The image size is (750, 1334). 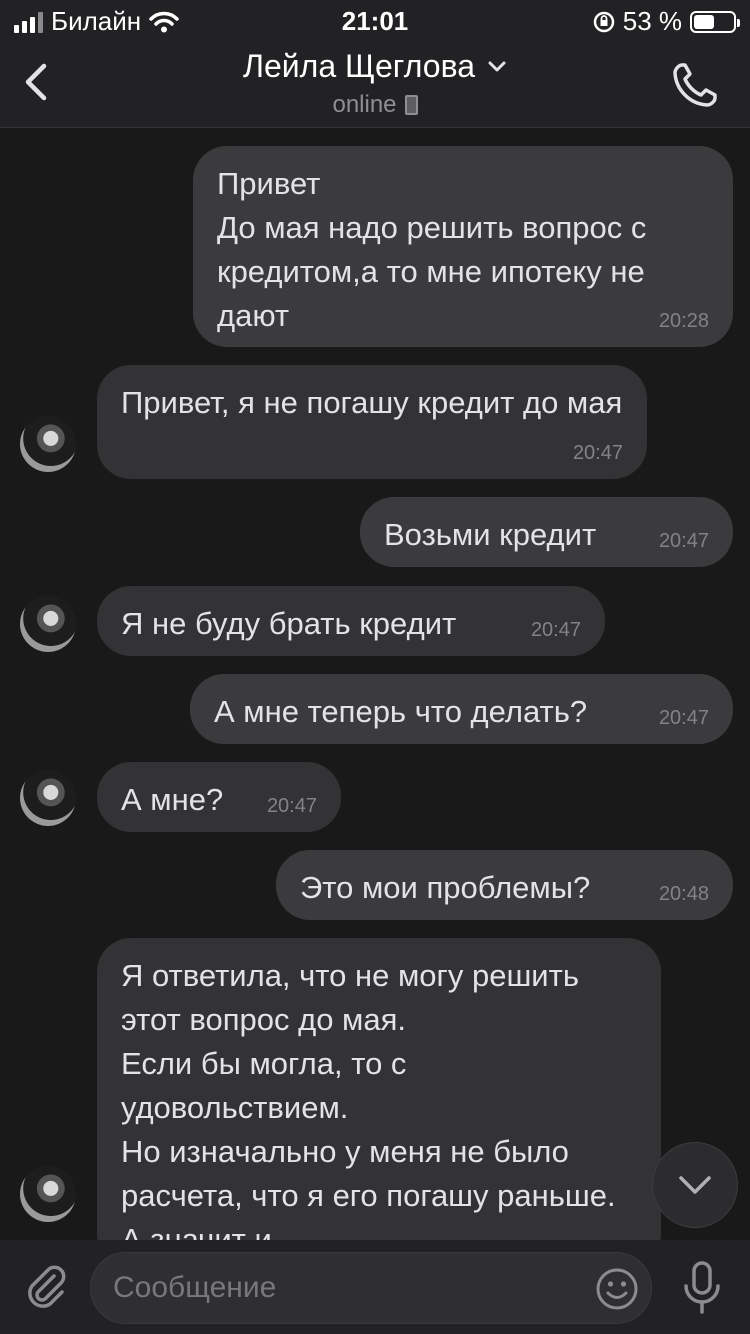 I want to click on microphone-icon, so click(x=702, y=1287).